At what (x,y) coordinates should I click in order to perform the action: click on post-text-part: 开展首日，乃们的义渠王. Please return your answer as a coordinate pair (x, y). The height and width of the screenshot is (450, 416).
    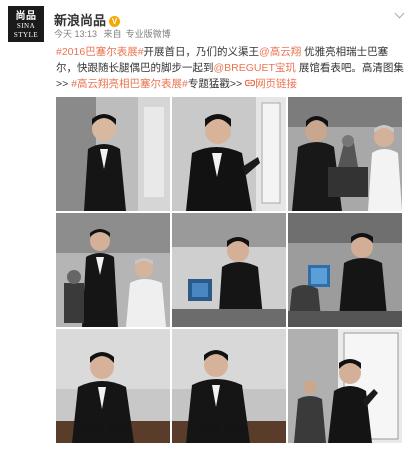
    Looking at the image, I should click on (201, 52).